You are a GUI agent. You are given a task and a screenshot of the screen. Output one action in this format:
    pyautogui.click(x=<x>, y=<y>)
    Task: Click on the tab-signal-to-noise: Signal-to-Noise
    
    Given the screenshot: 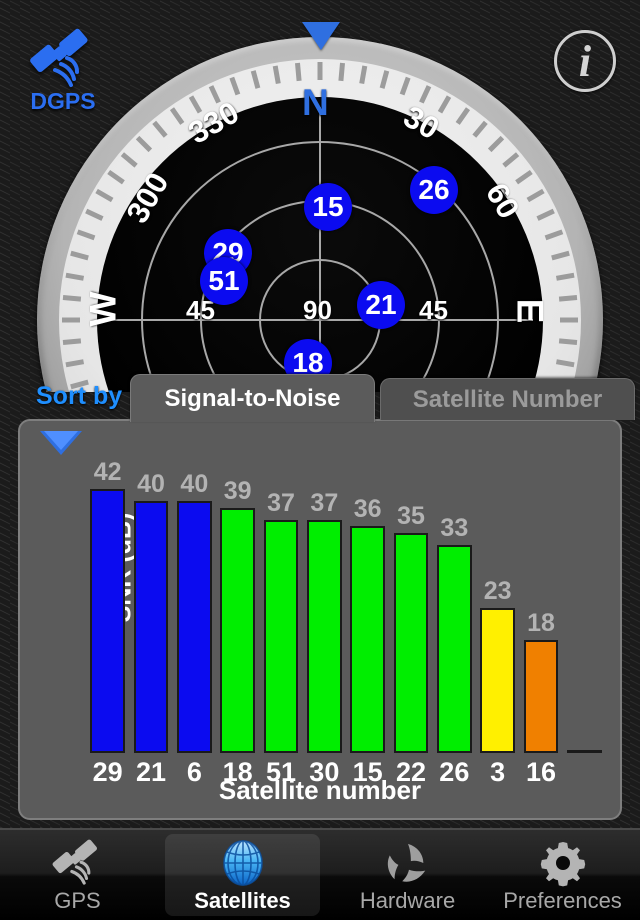 What is the action you would take?
    pyautogui.click(x=252, y=398)
    